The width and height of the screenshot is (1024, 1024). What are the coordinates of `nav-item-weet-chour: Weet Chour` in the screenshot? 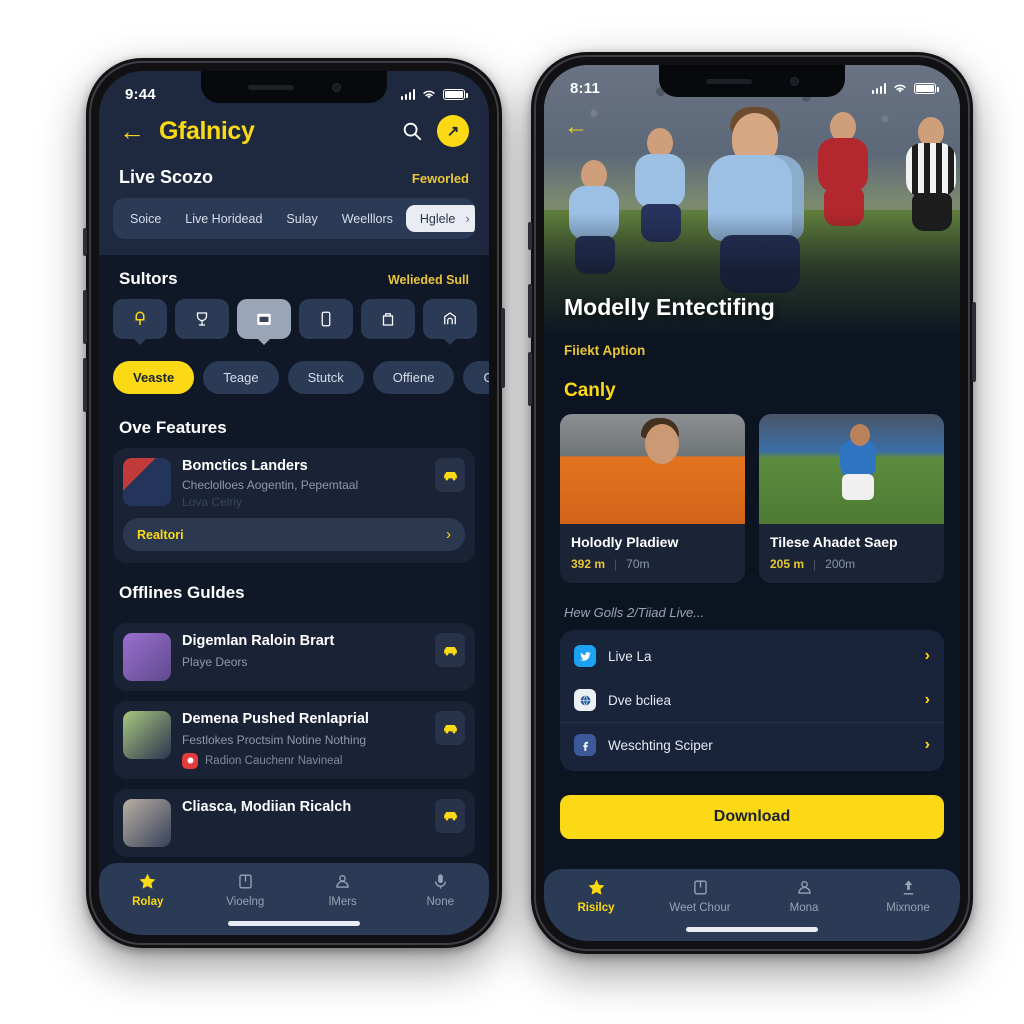 It's located at (700, 896).